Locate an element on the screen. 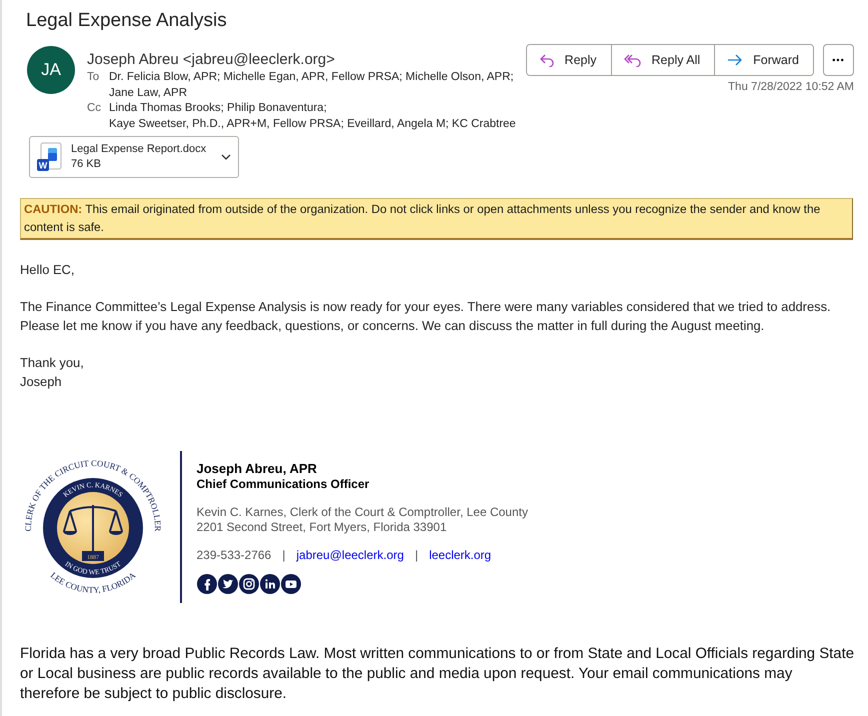  forward-button: Forward is located at coordinates (763, 60).